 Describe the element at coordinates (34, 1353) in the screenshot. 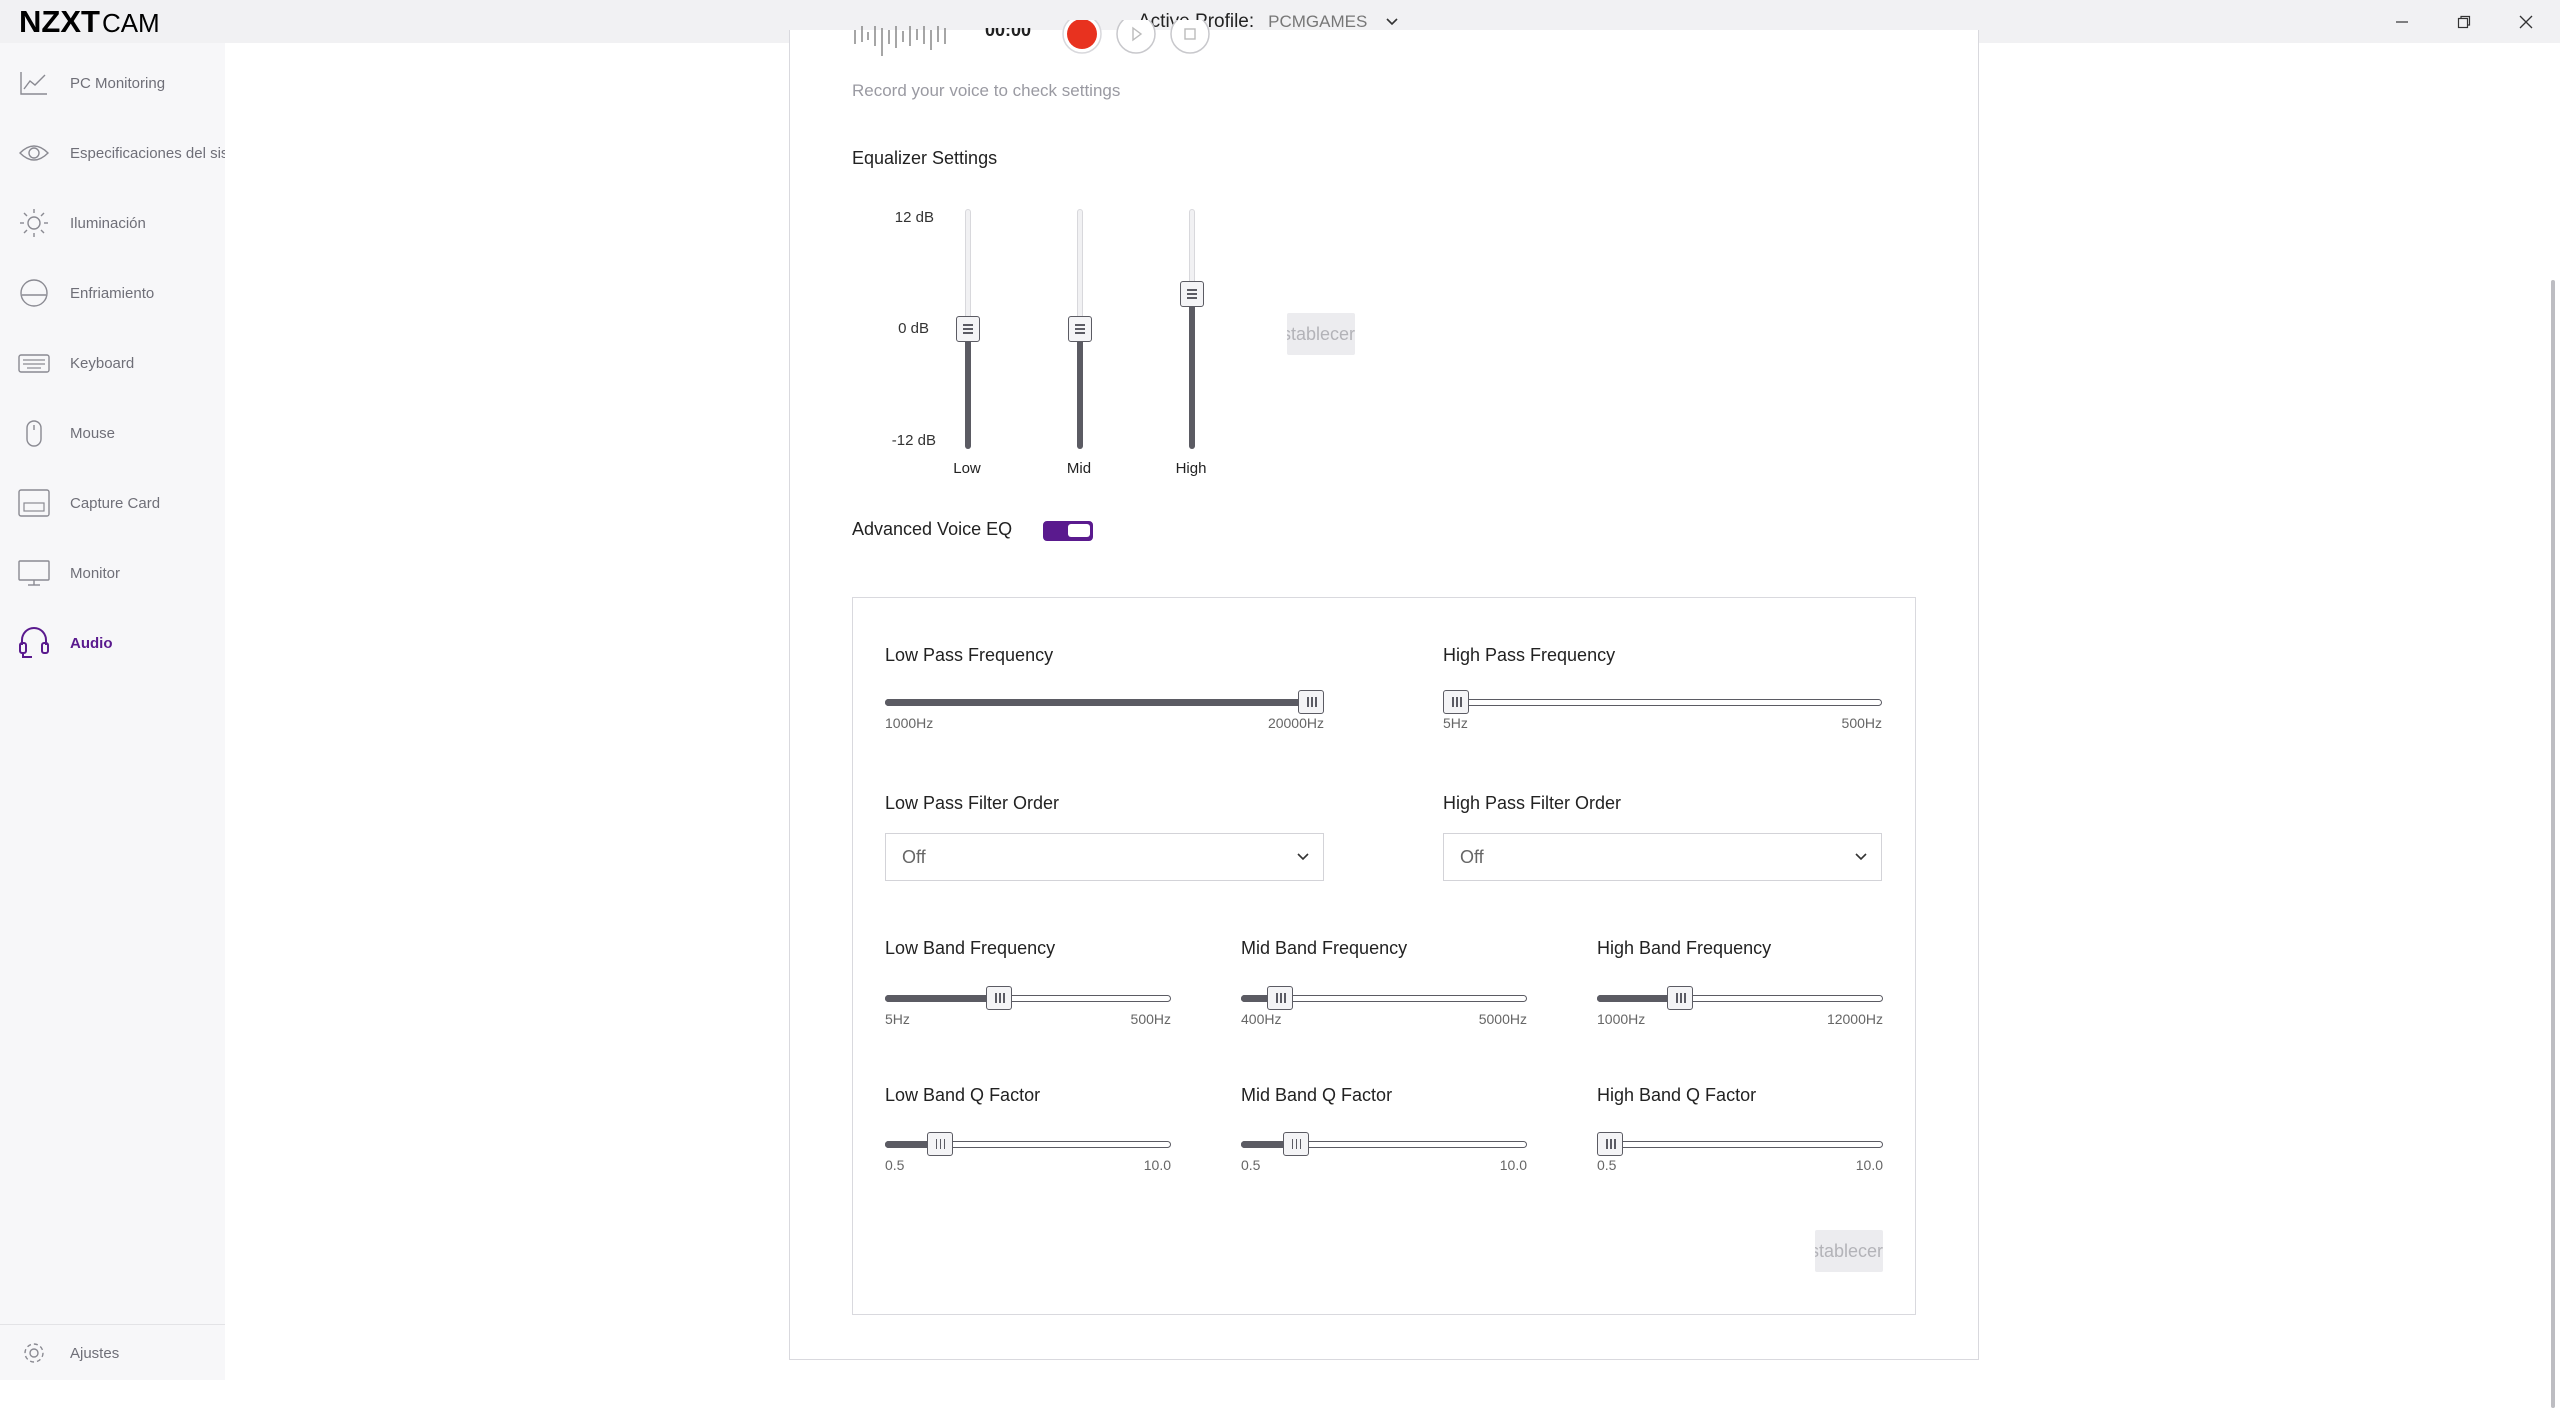

I see `gear-icon` at that location.